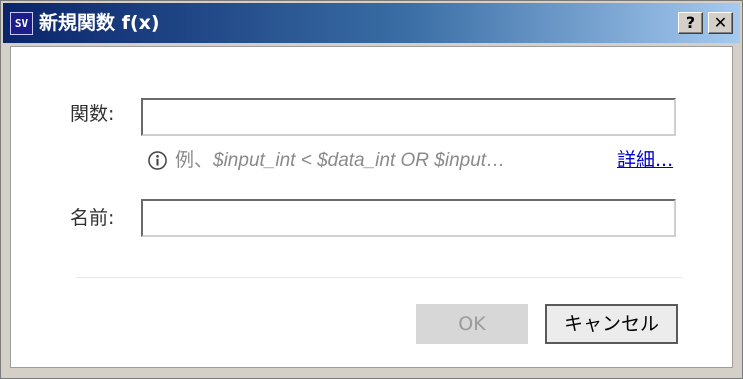 The width and height of the screenshot is (743, 379). Describe the element at coordinates (408, 117) in the screenshot. I see `function-input` at that location.